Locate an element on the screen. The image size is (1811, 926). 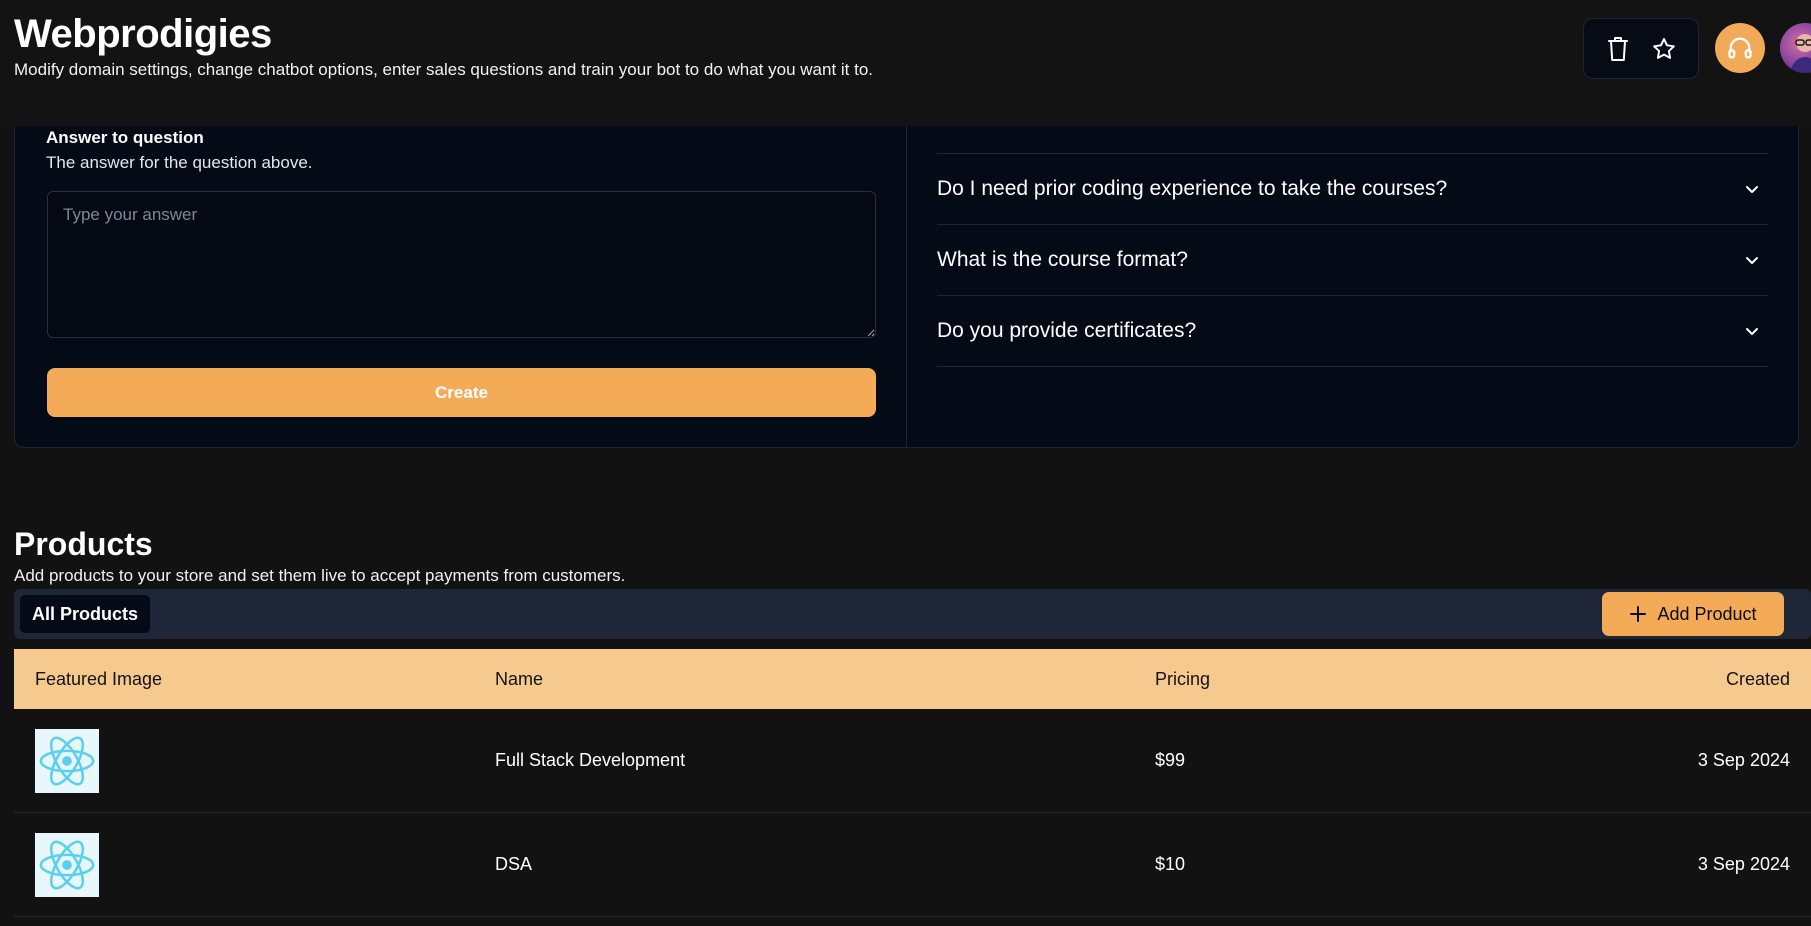
faq-item: What is the course format? is located at coordinates (1352, 260).